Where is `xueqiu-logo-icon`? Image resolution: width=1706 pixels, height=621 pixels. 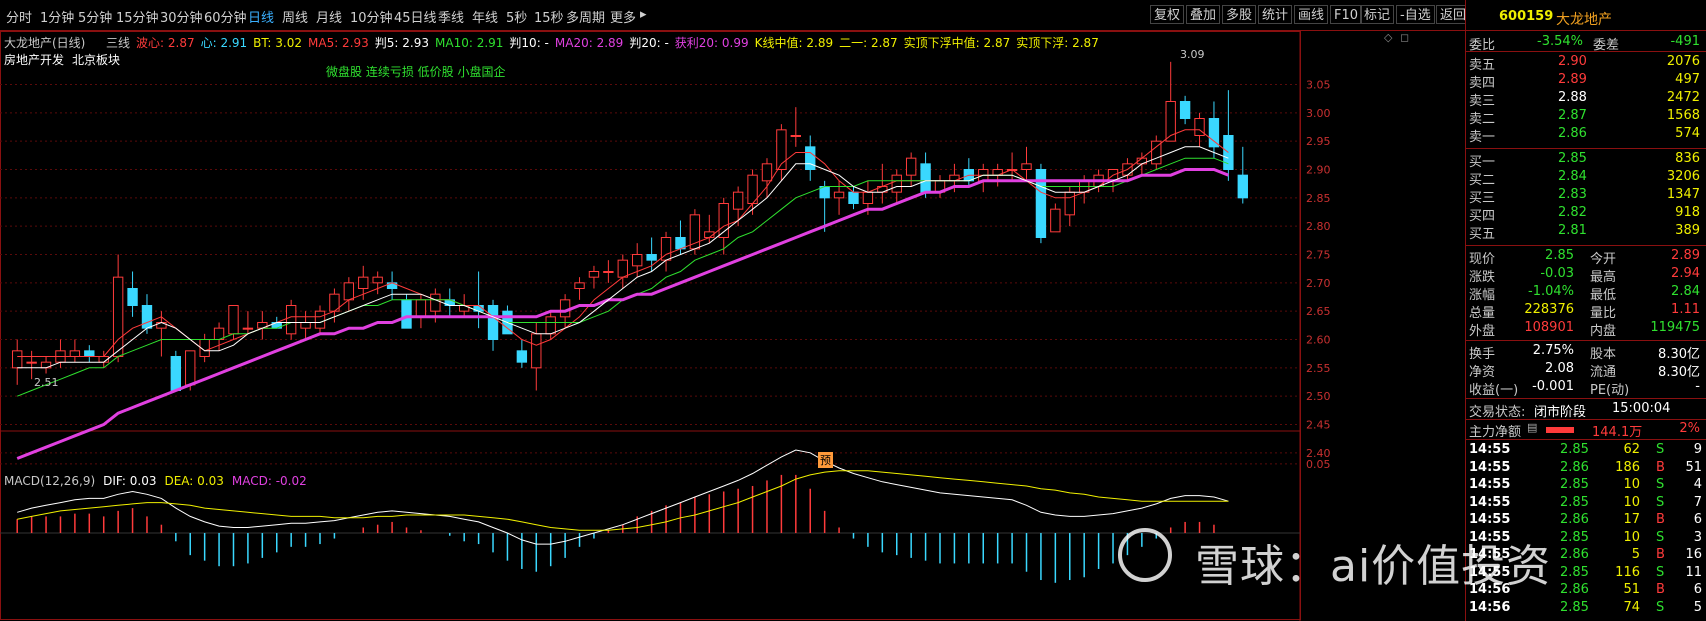
xueqiu-logo-icon is located at coordinates (1145, 555).